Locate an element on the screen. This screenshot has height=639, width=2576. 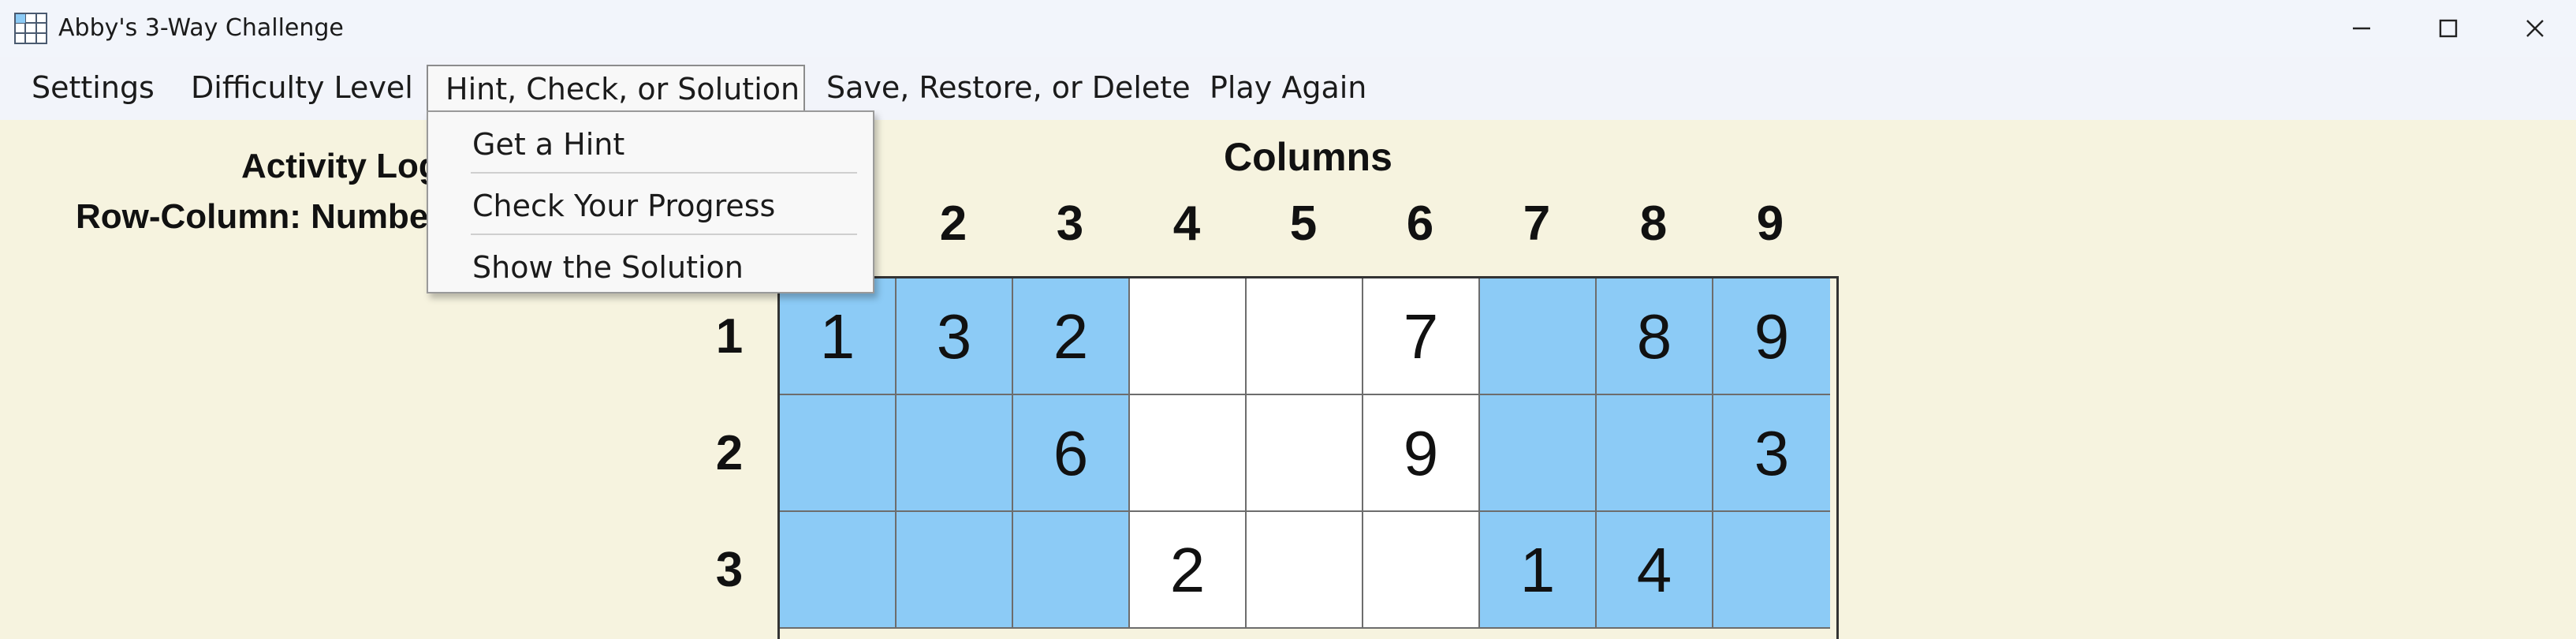
grid-cell-r3-c8: 4 is located at coordinates (1655, 570).